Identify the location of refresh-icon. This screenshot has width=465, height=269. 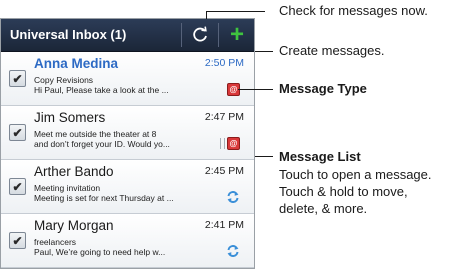
(200, 34).